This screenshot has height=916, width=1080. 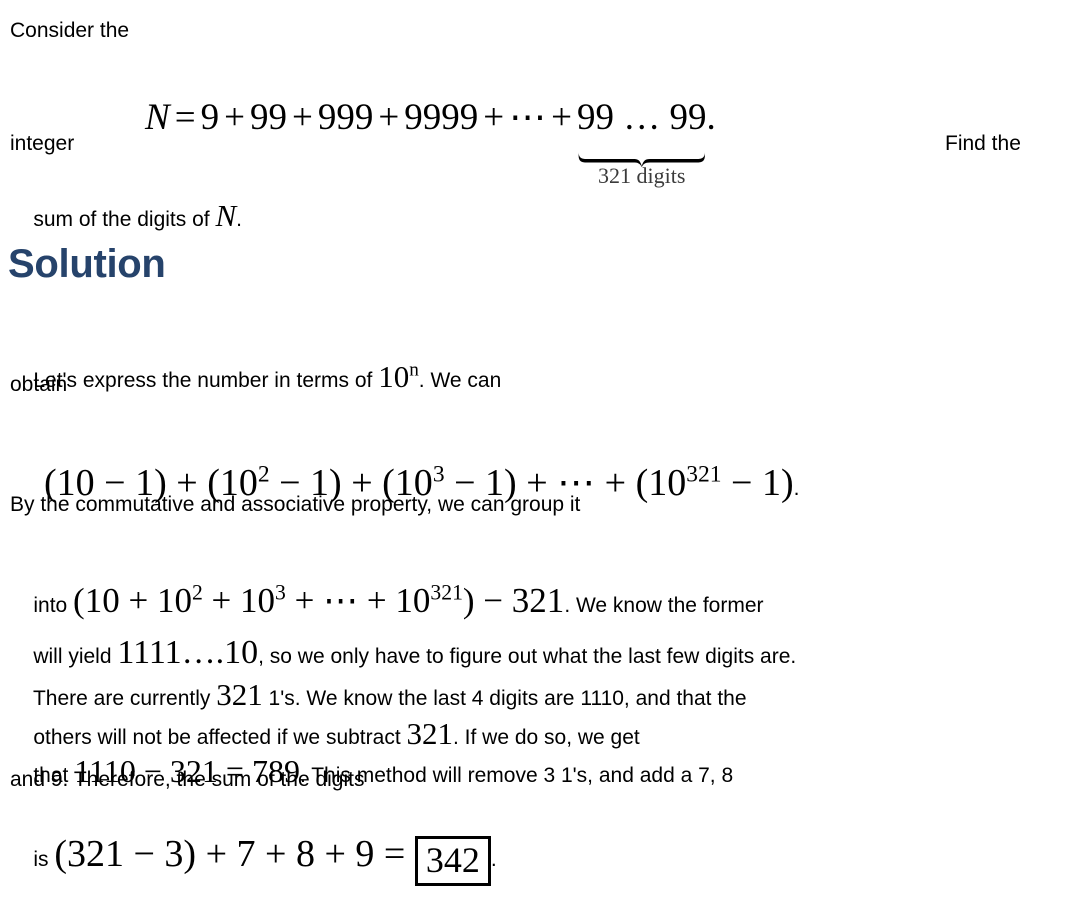 What do you see at coordinates (446, 592) in the screenshot?
I see `into-exponent-3: 321` at bounding box center [446, 592].